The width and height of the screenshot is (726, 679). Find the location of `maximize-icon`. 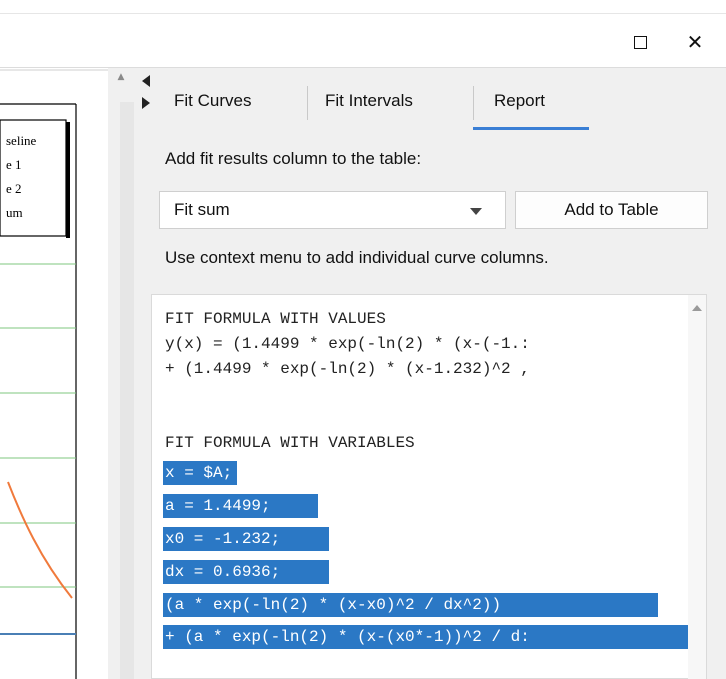

maximize-icon is located at coordinates (640, 42).